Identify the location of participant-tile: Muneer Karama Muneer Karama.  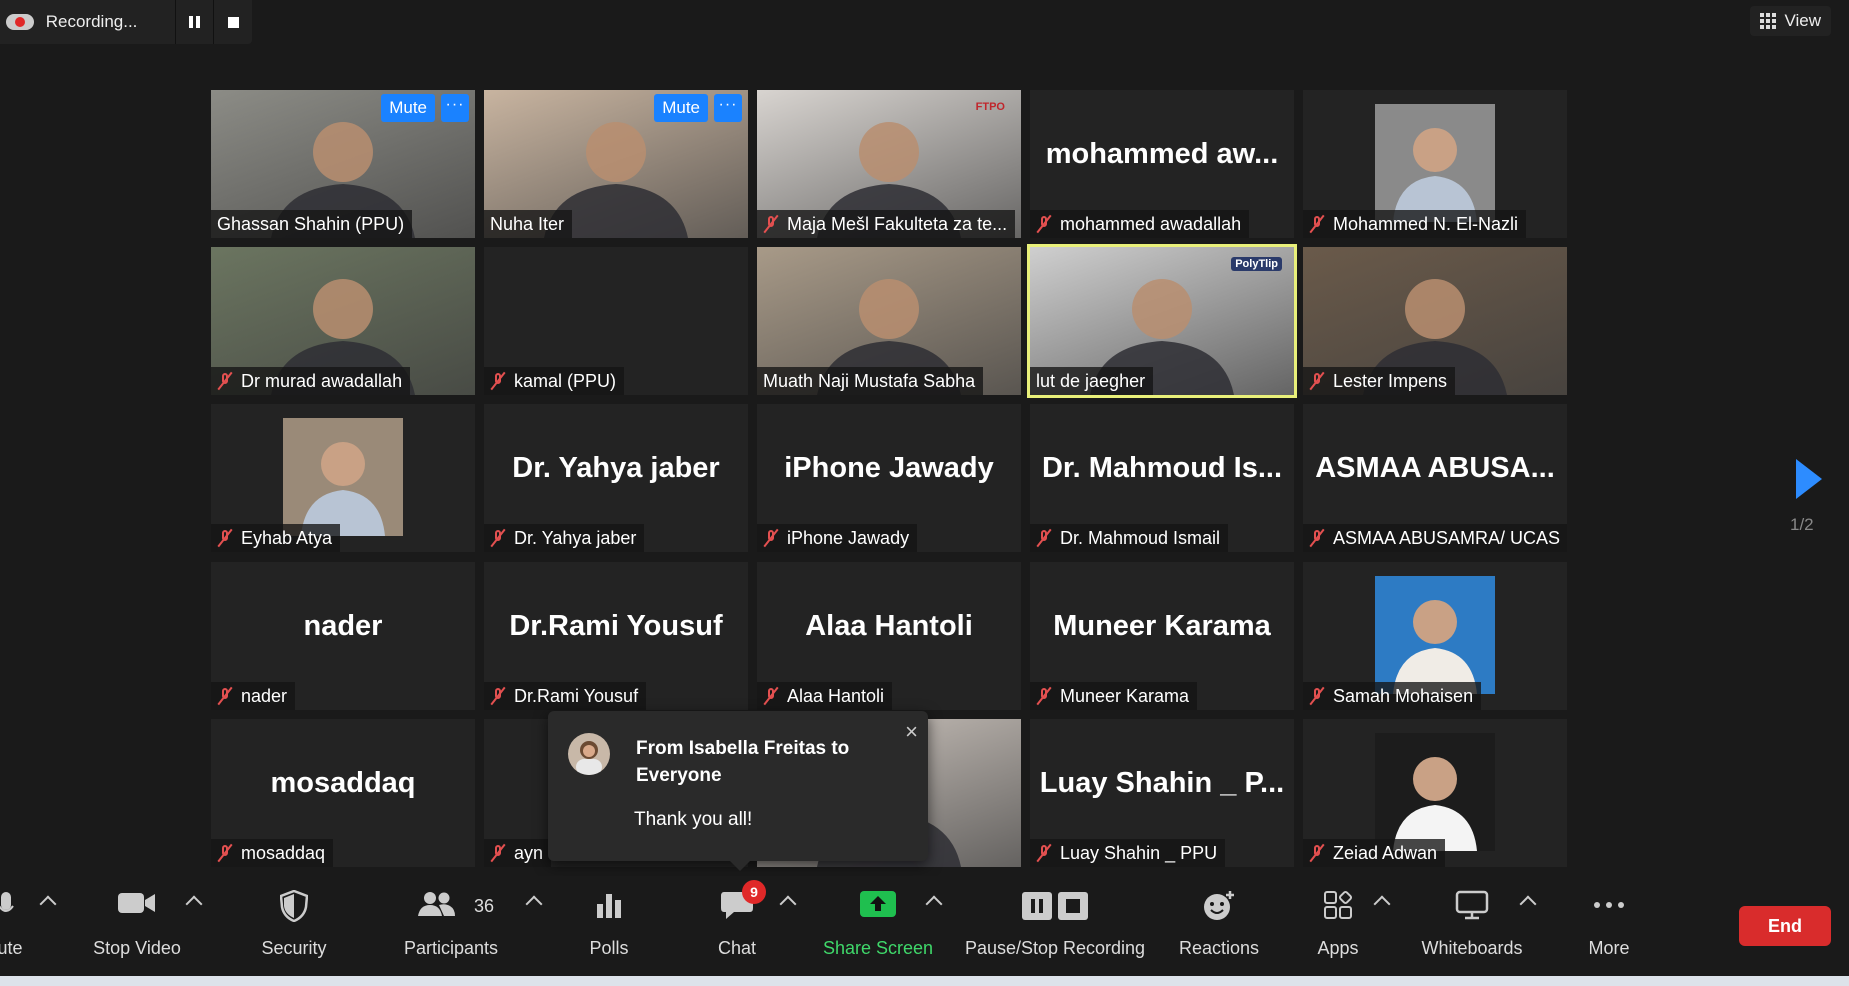
(1162, 636).